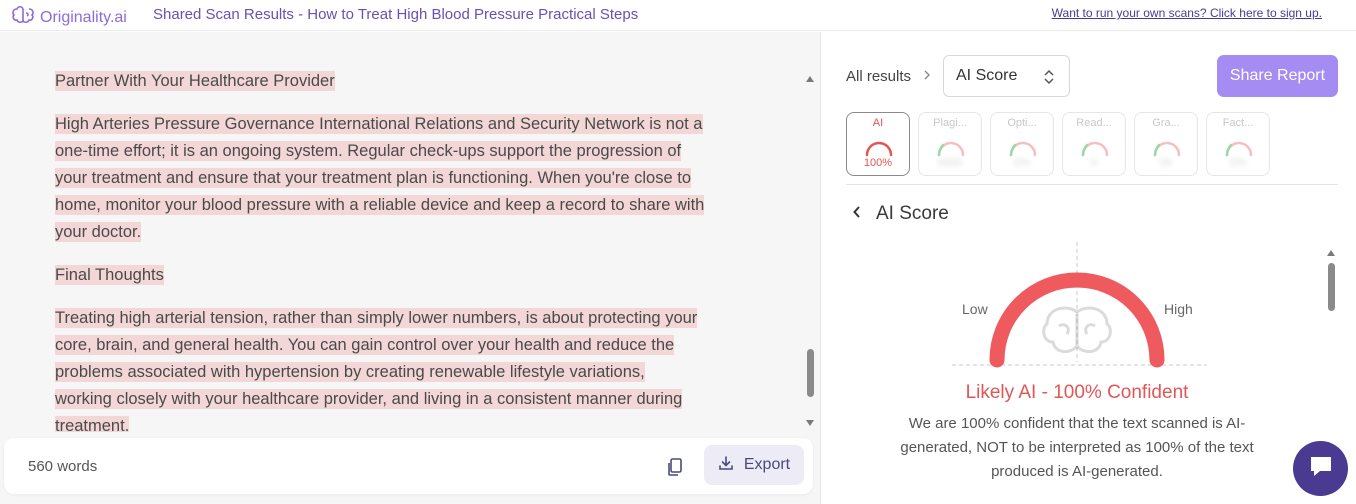 This screenshot has width=1356, height=504. Describe the element at coordinates (950, 163) in the screenshot. I see `tab-value: 0000` at that location.